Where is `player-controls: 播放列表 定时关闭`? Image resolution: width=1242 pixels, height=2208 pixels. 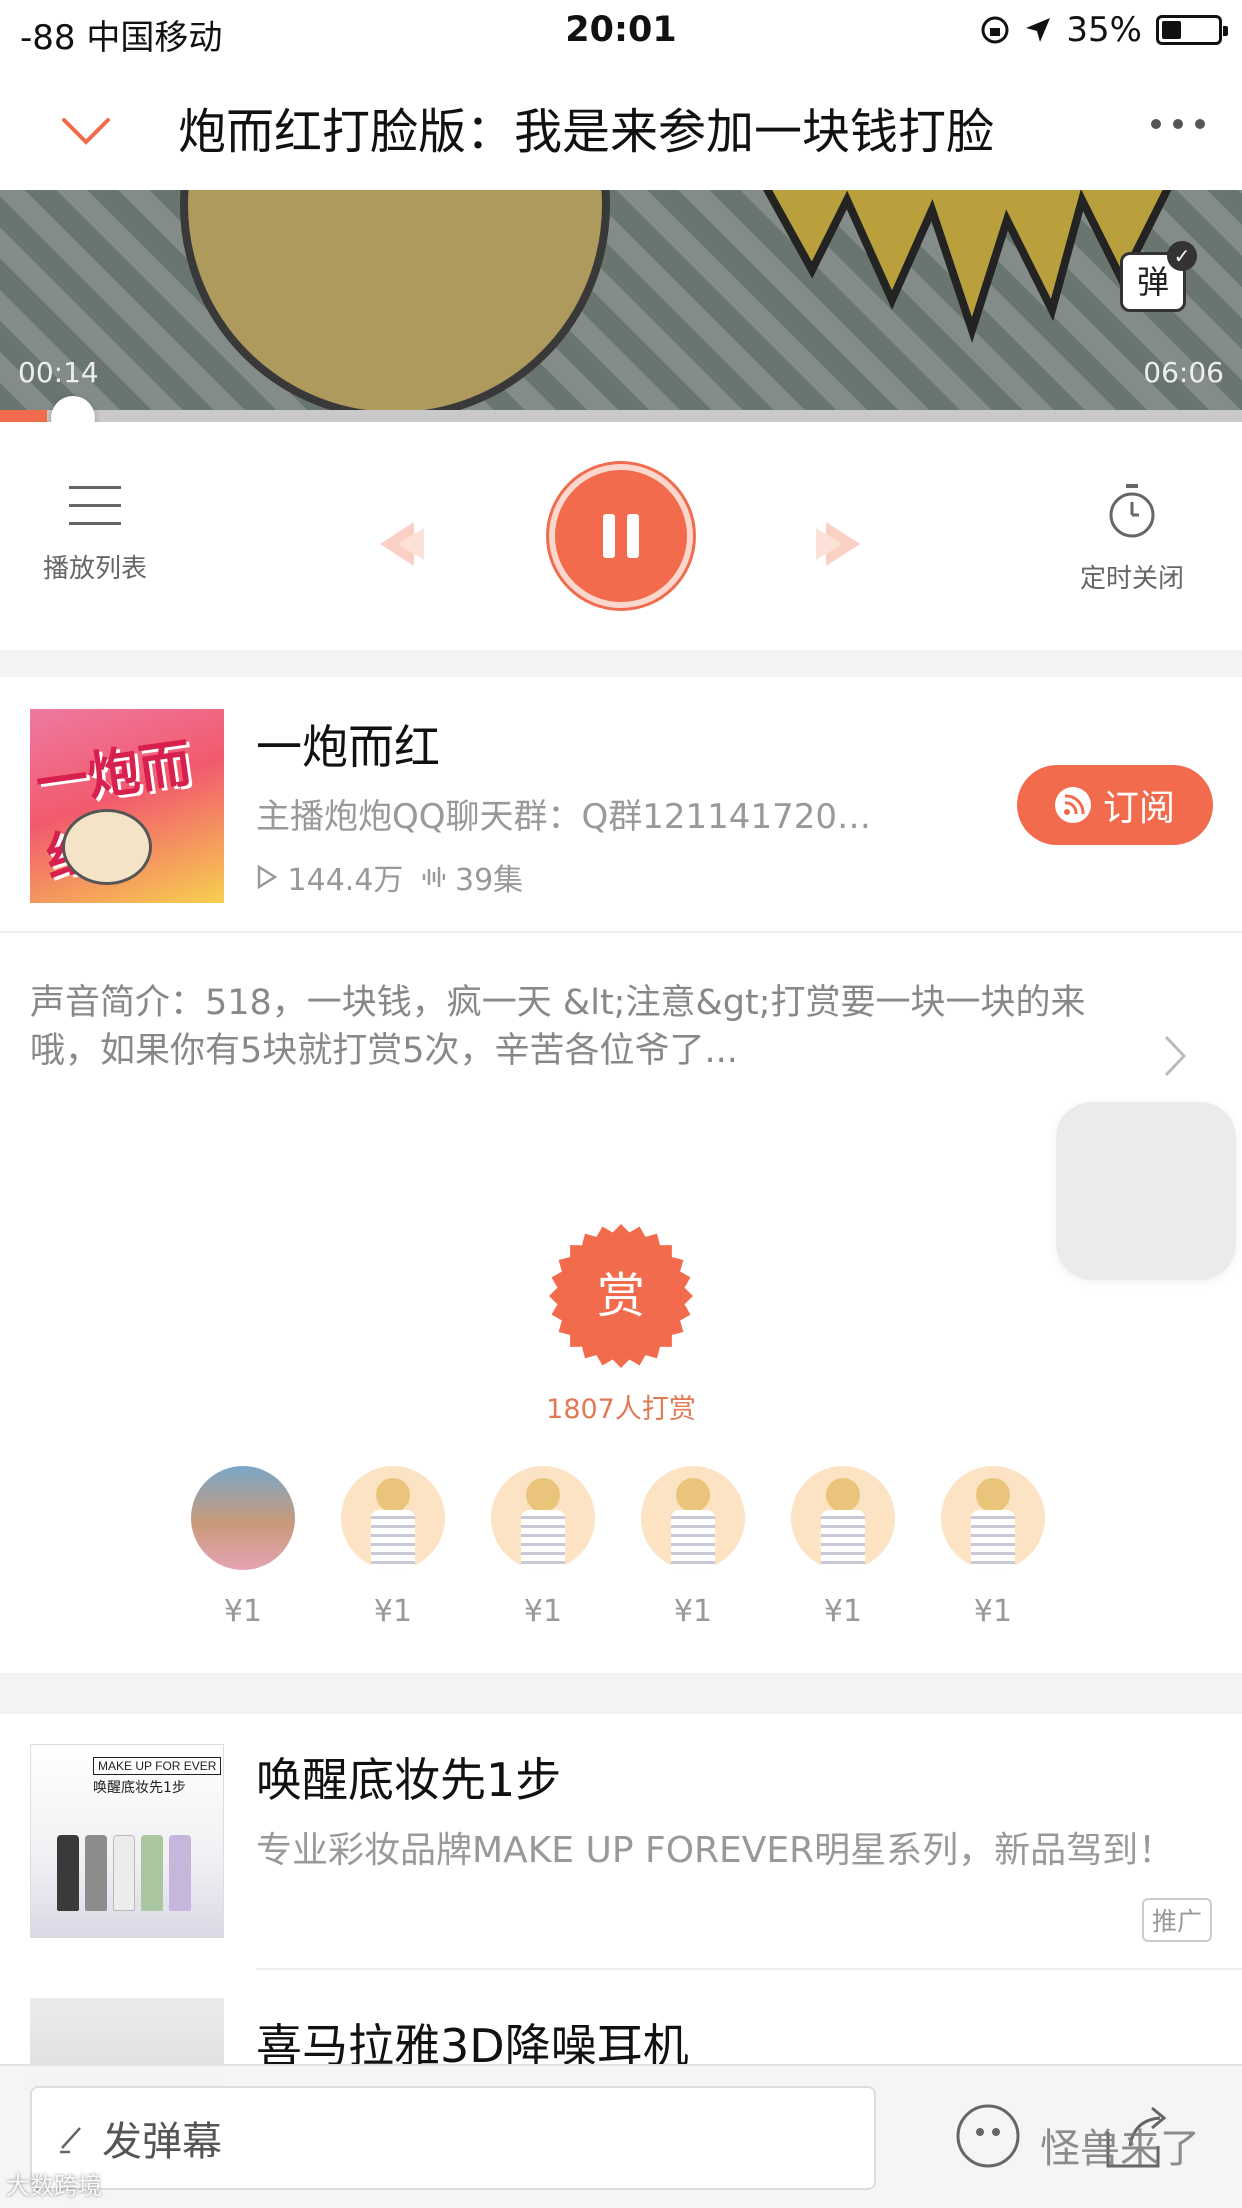
player-controls: 播放列表 定时关闭 is located at coordinates (621, 536).